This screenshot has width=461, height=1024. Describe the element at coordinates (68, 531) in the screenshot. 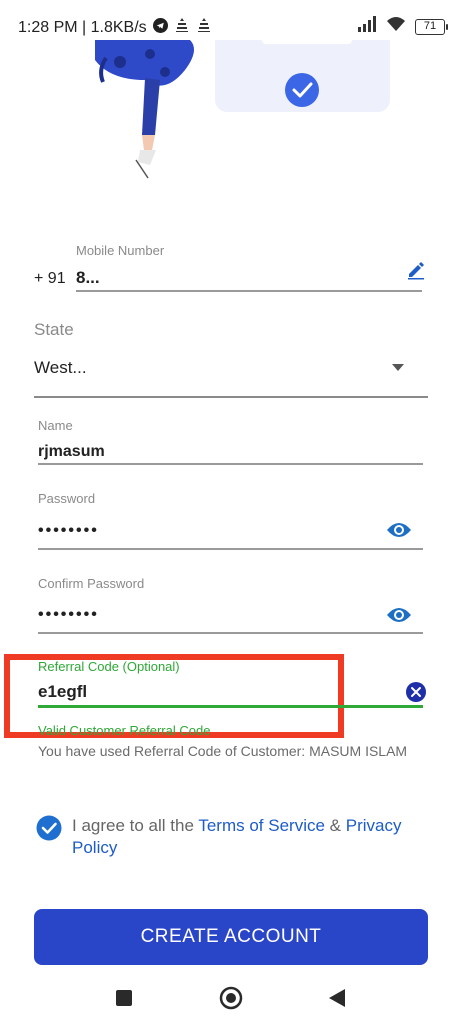

I see `password-input: ••••••••` at that location.